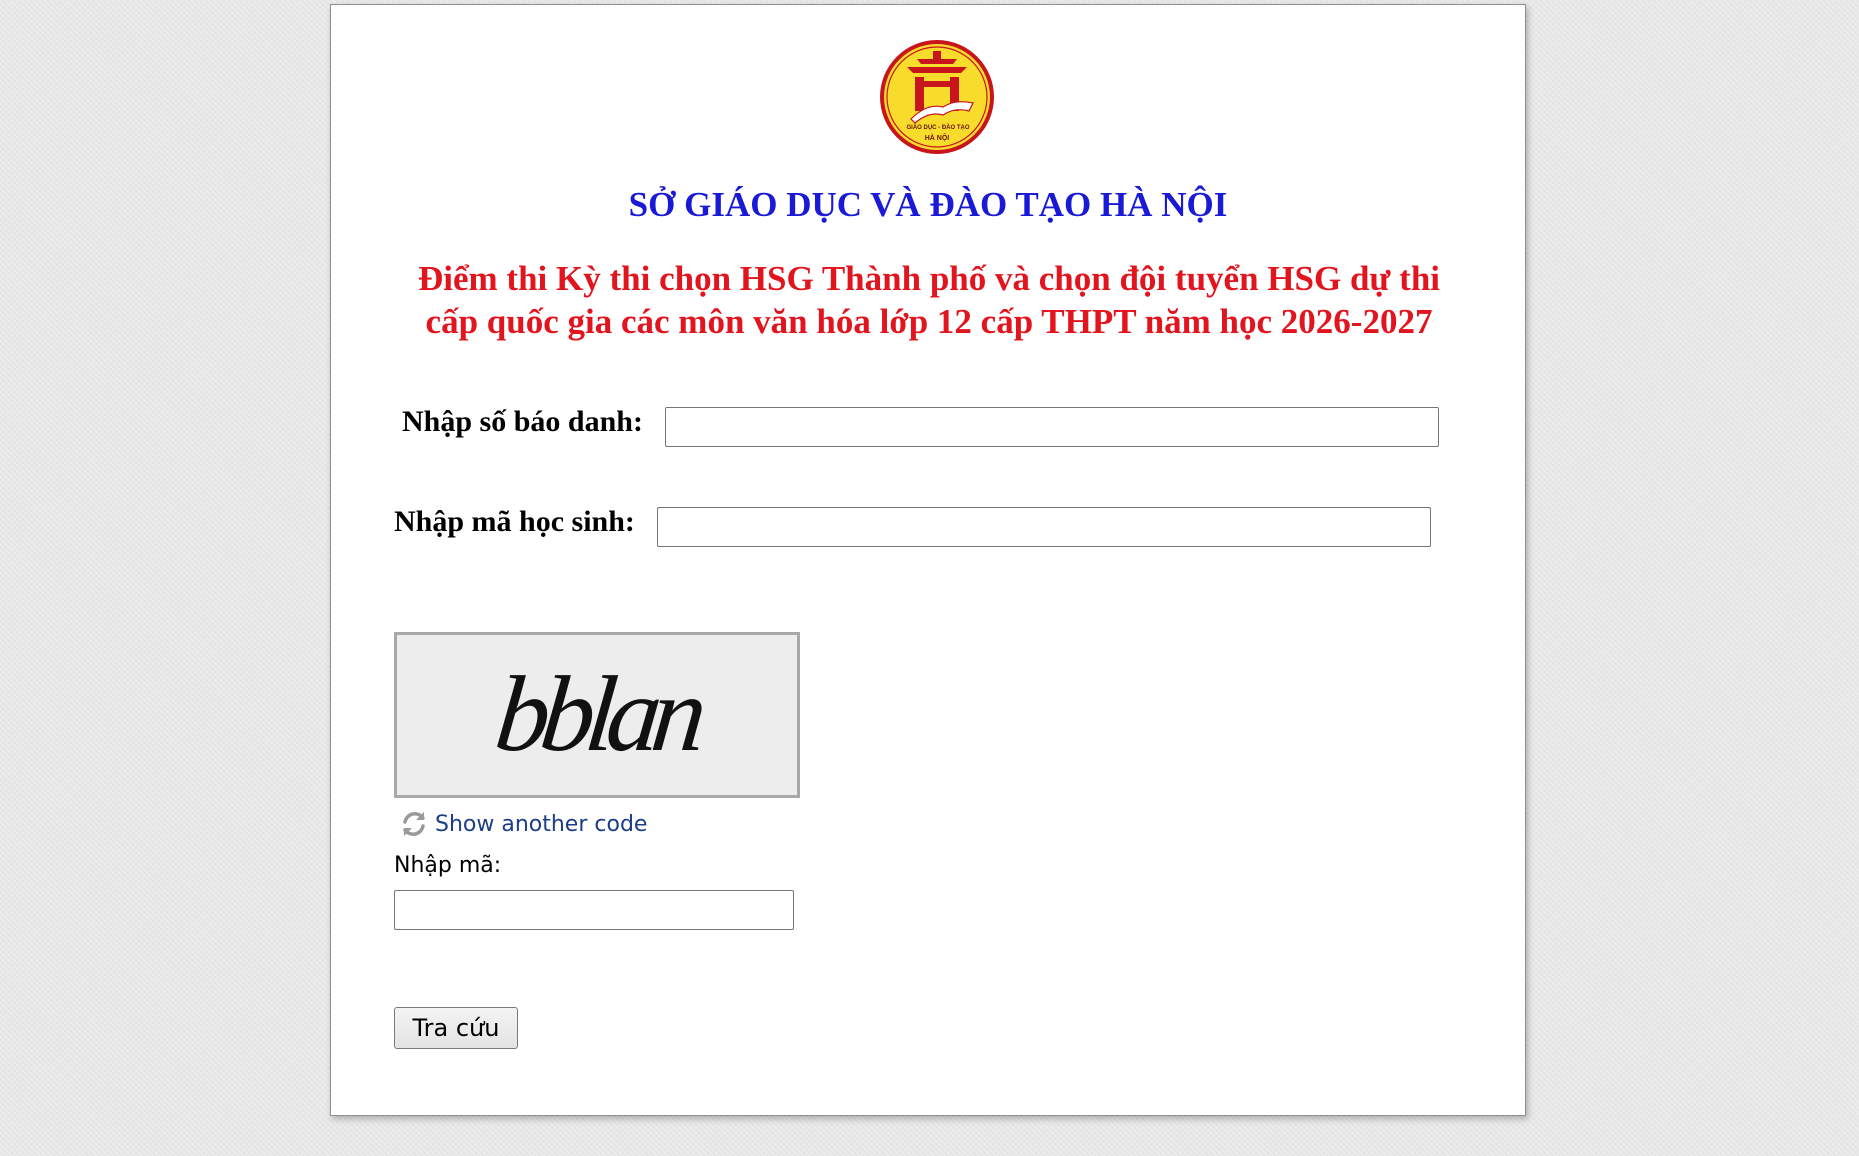  Describe the element at coordinates (594, 910) in the screenshot. I see `captcha-input` at that location.